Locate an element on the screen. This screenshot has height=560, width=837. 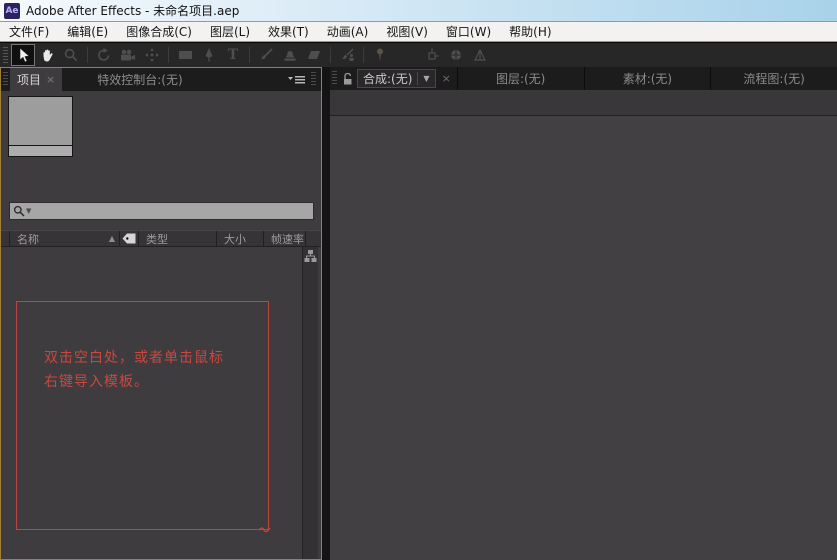
menu-effect: 效果(T) is located at coordinates (288, 31).